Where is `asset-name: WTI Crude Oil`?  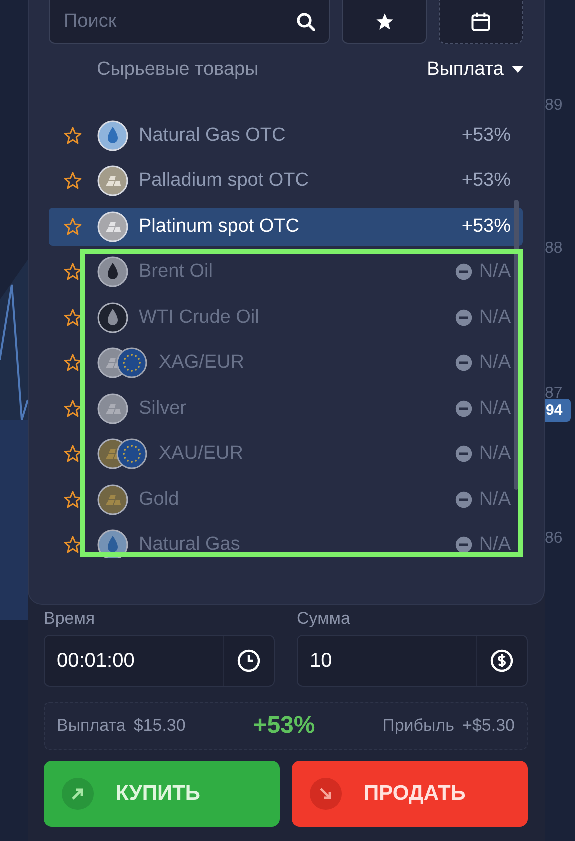
asset-name: WTI Crude Oil is located at coordinates (199, 317).